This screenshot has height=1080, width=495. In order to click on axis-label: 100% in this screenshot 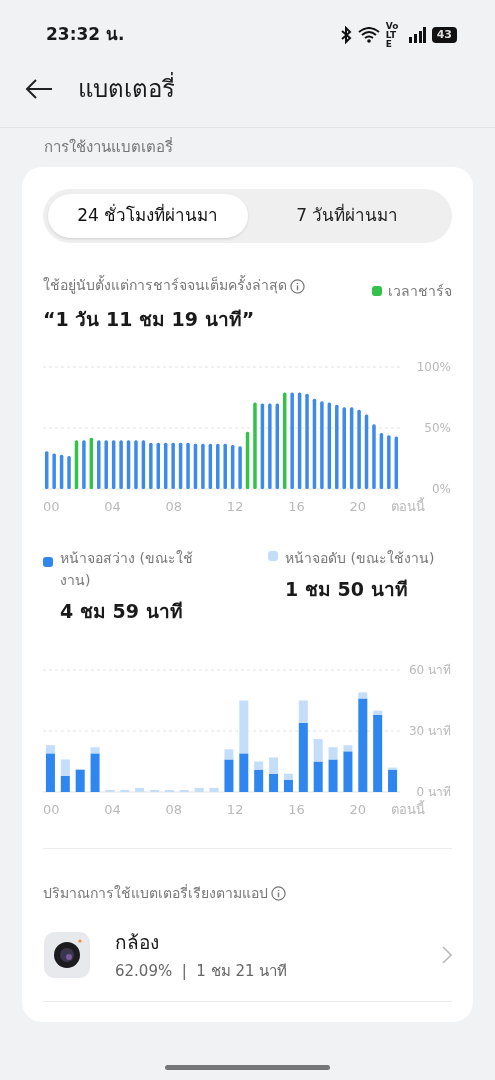, I will do `click(433, 367)`.